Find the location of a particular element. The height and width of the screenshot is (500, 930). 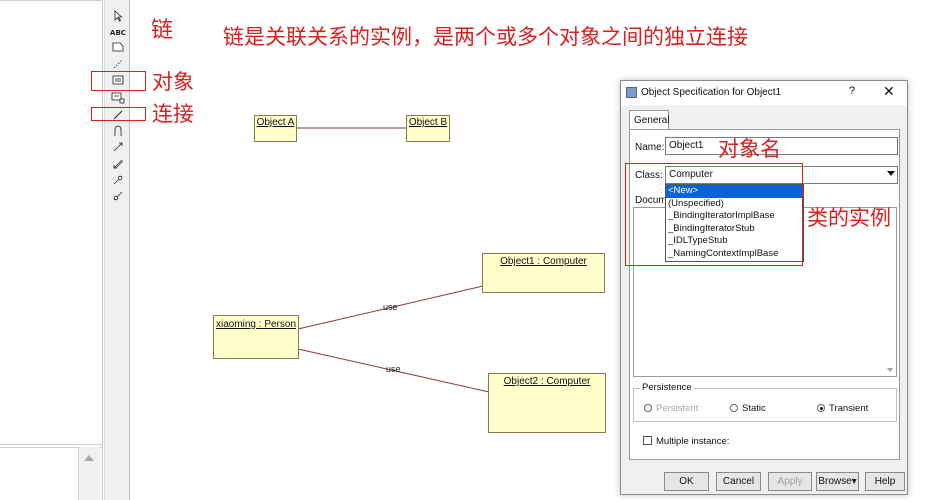

radio-transient-label: Transient is located at coordinates (849, 408).